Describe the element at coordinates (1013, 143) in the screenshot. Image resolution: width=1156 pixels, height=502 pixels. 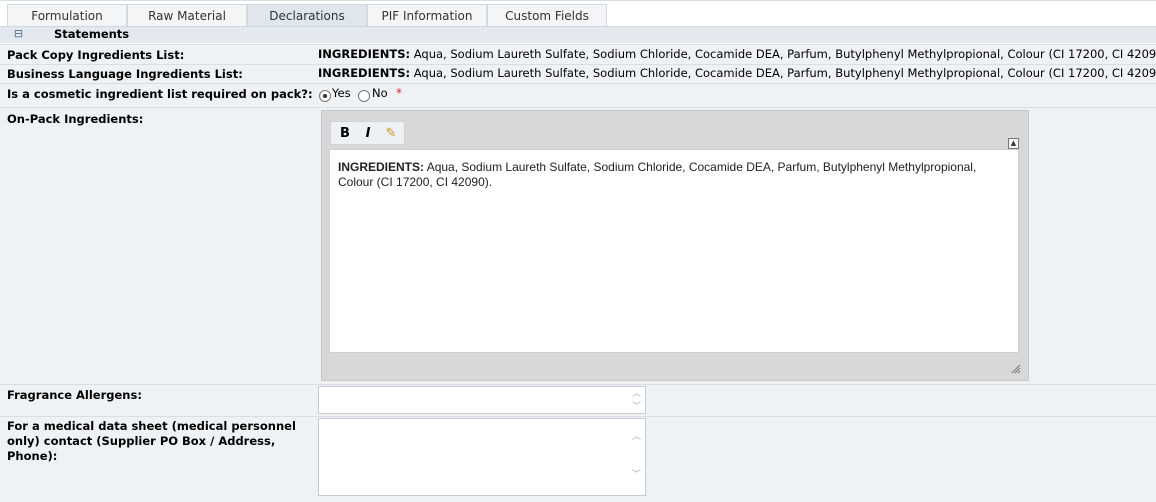
I see `editor-collapse-button: ▲` at that location.